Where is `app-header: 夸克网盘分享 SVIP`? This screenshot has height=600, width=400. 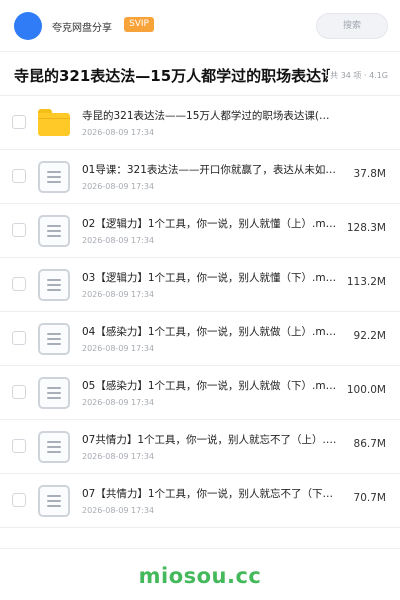
app-header: 夸克网盘分享 SVIP is located at coordinates (200, 26).